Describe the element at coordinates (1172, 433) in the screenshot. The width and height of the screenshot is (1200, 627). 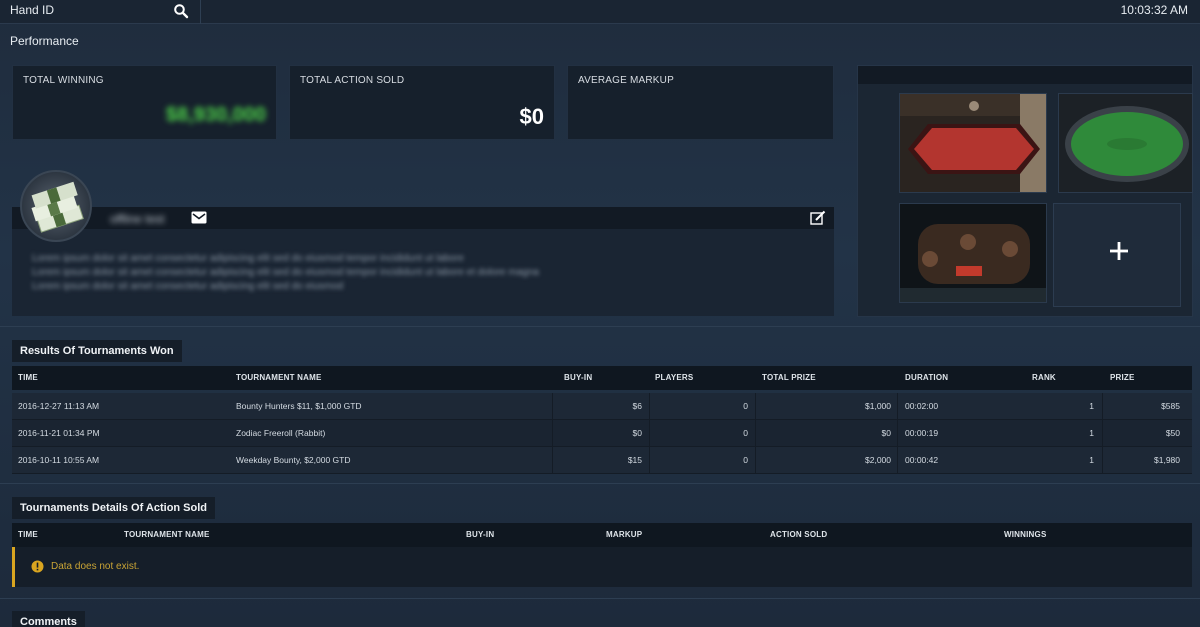
I see `cell-prize: $50` at that location.